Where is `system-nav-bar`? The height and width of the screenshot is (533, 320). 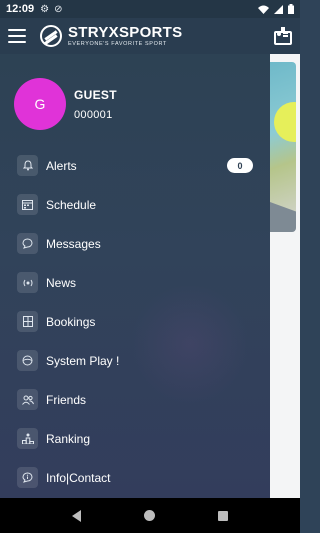 system-nav-bar is located at coordinates (150, 515).